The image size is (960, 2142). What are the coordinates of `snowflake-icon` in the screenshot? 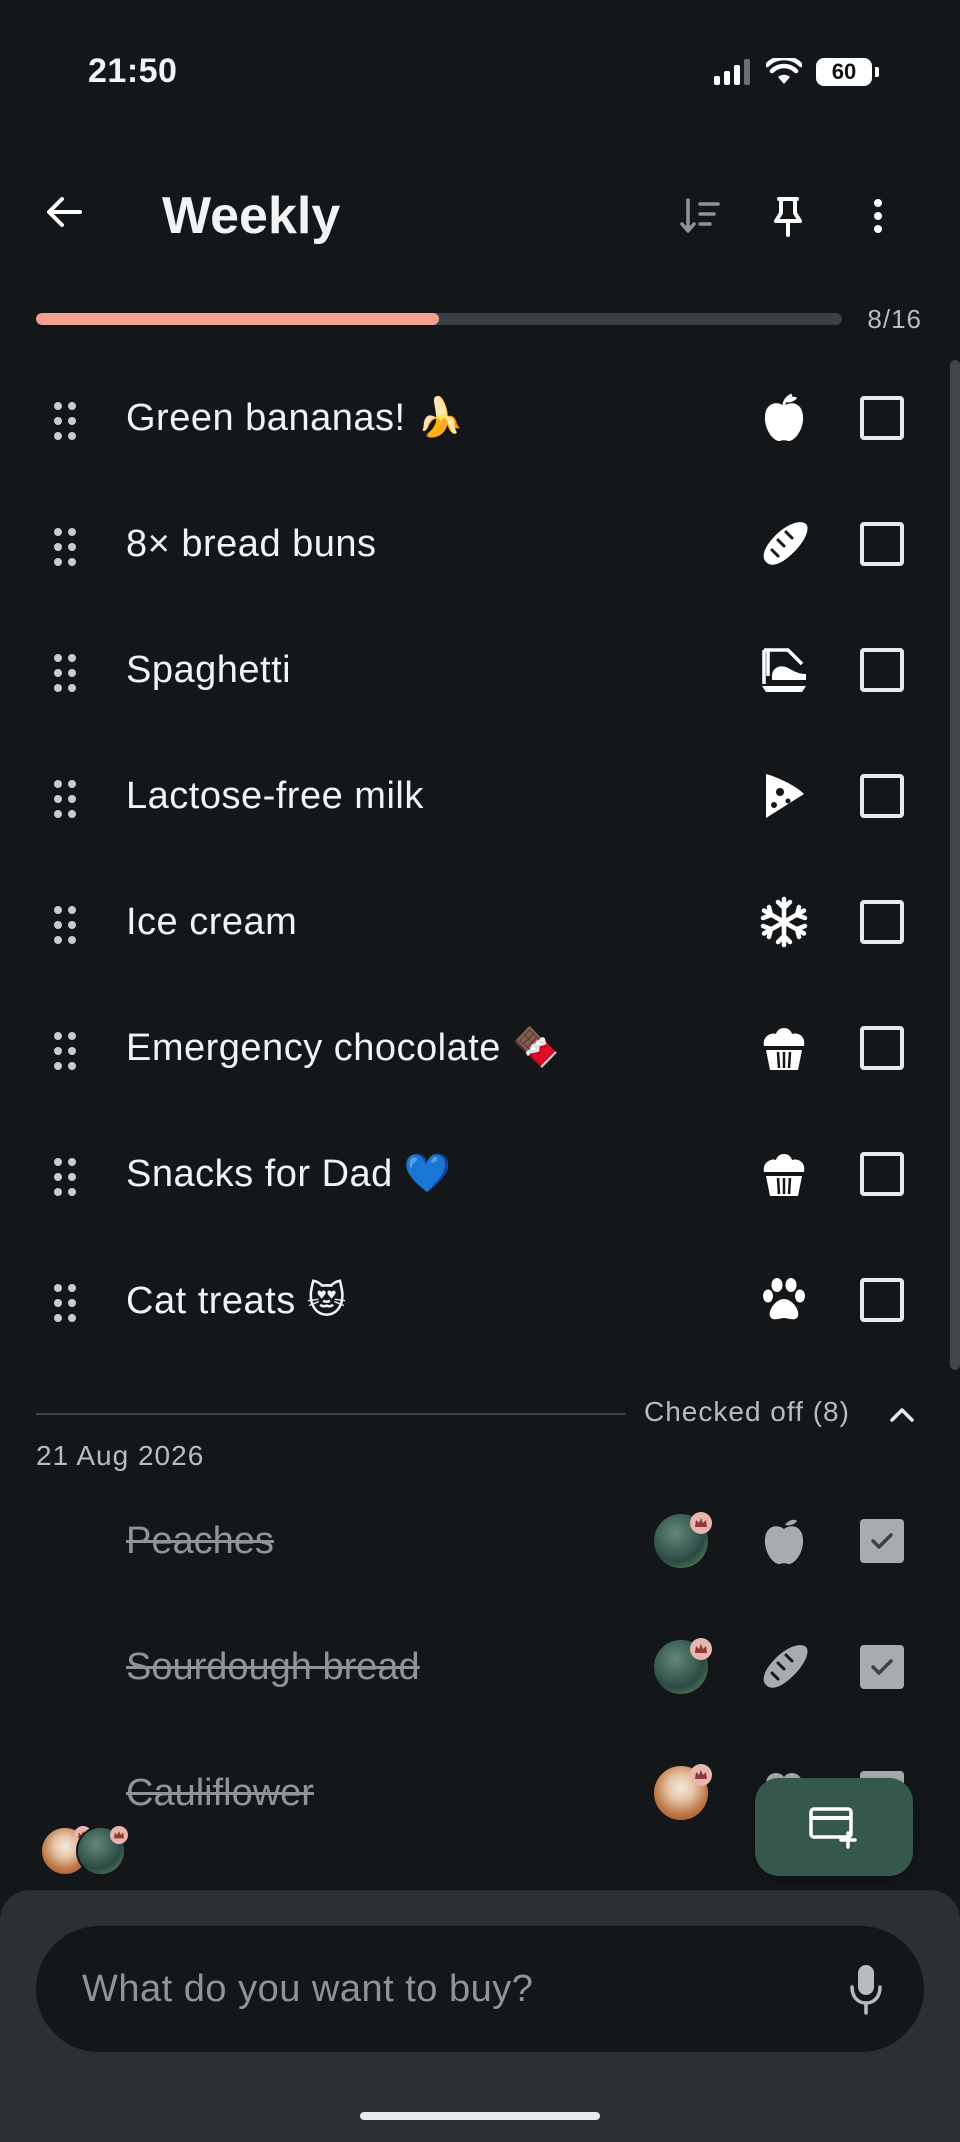 It's located at (784, 922).